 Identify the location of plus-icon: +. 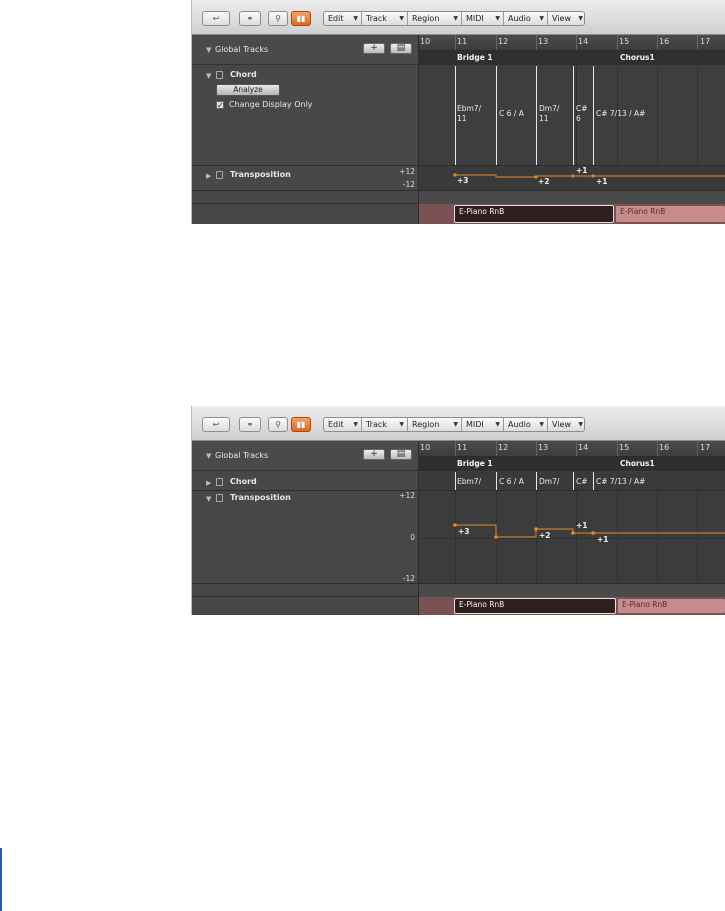
(374, 454).